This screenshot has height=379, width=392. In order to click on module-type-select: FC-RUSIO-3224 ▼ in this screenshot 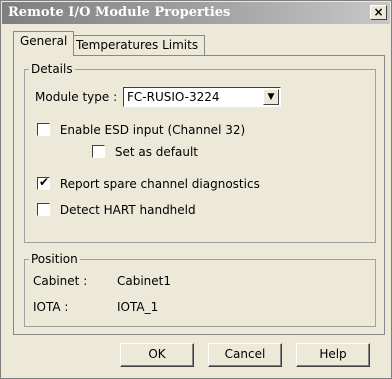, I will do `click(202, 97)`.